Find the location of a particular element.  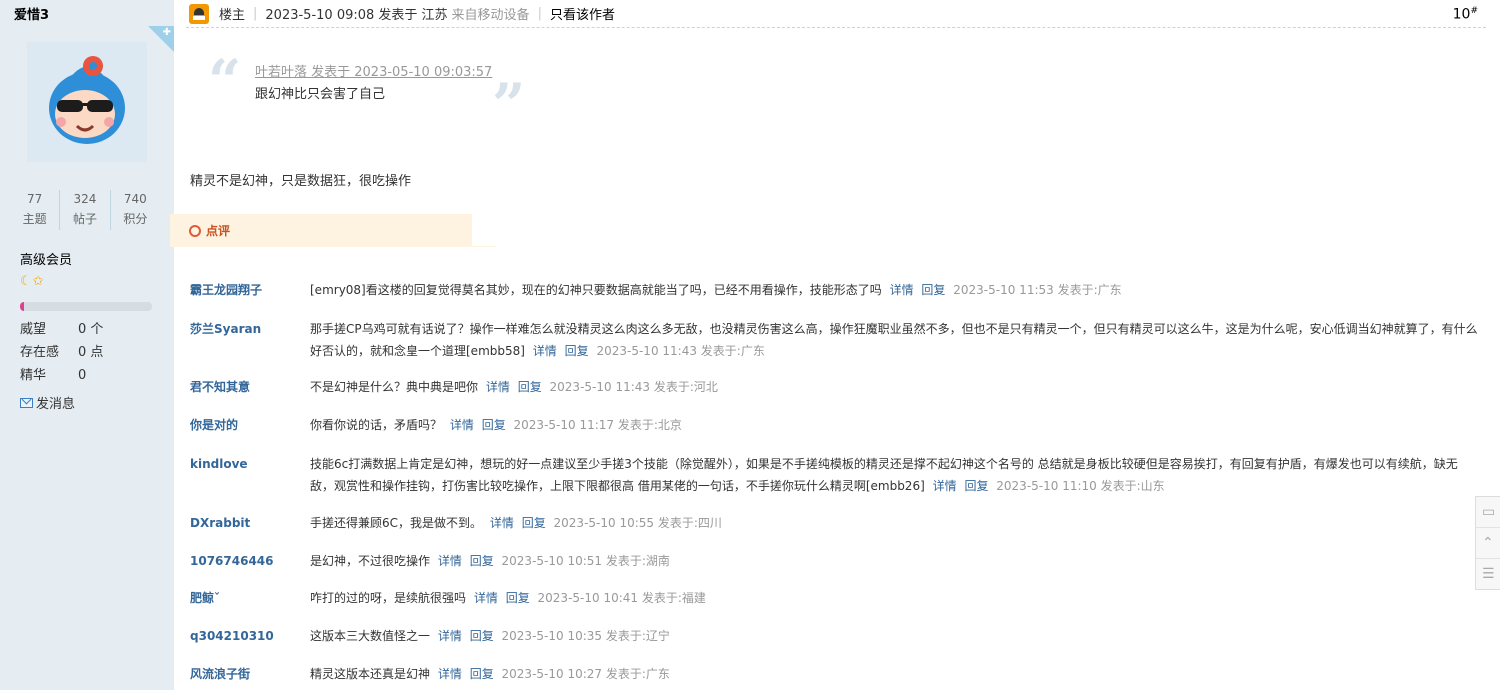

attr-digest: 精华 0 is located at coordinates (61, 375).